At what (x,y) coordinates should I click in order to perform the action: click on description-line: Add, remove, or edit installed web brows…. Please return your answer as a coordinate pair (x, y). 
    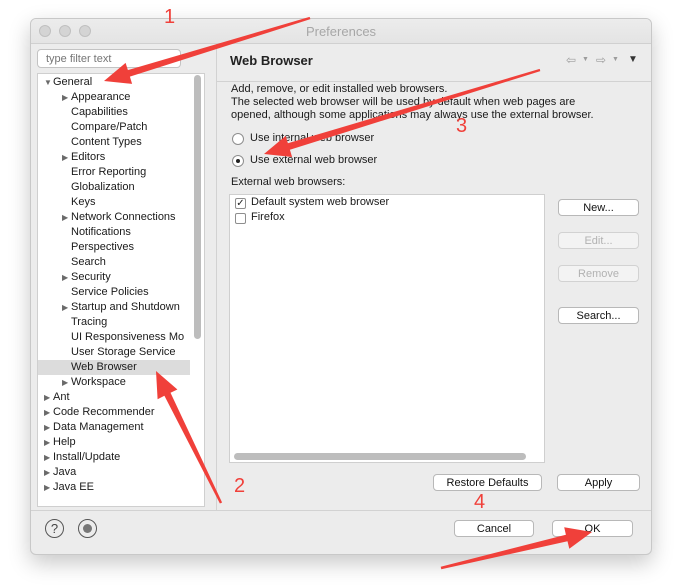
    Looking at the image, I should click on (339, 89).